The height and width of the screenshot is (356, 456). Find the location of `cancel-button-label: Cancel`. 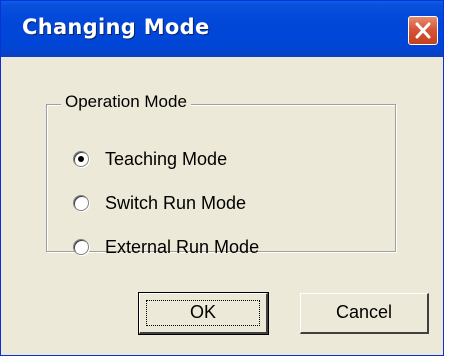

cancel-button-label: Cancel is located at coordinates (364, 312).